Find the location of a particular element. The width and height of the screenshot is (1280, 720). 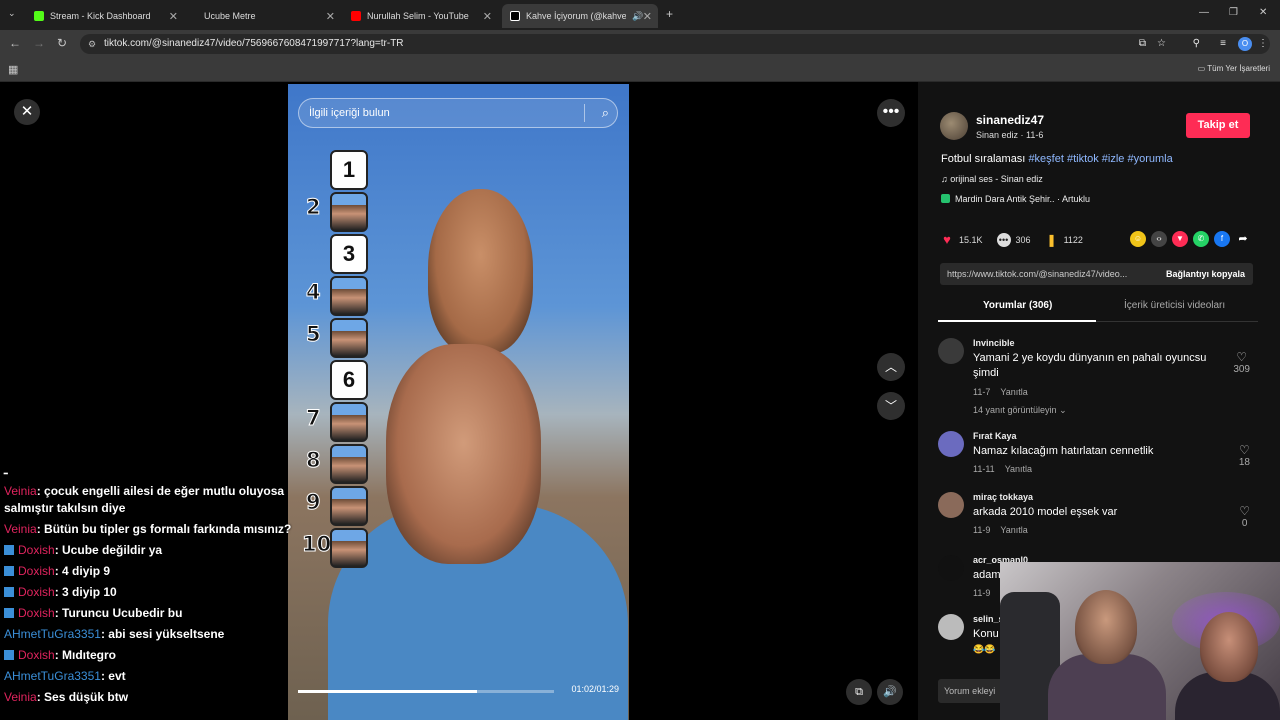

post-hashtags: #keşfet #tiktok #izle #yorumla is located at coordinates (1100, 159).